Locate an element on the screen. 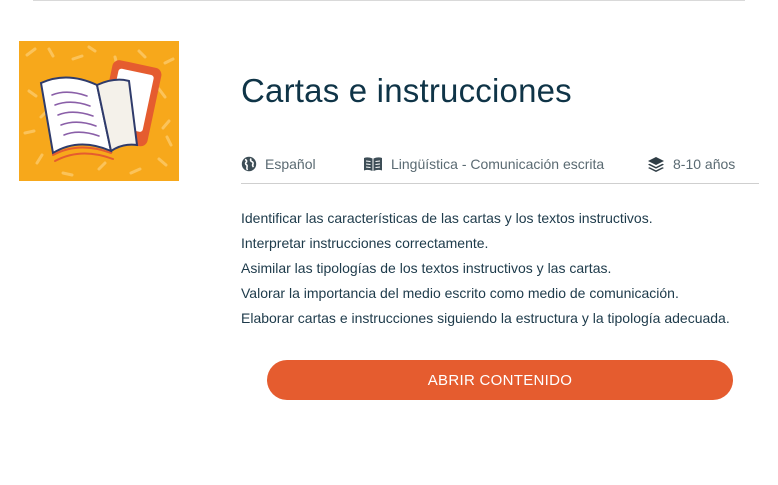 The image size is (778, 485). meta-area: Lingüística - Comunicación escrita is located at coordinates (505, 164).